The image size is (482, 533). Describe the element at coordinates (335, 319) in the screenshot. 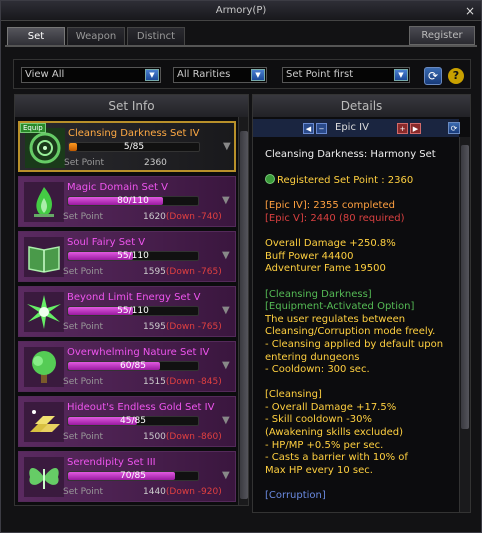

I see `option-desc-line: The user regulates between` at that location.